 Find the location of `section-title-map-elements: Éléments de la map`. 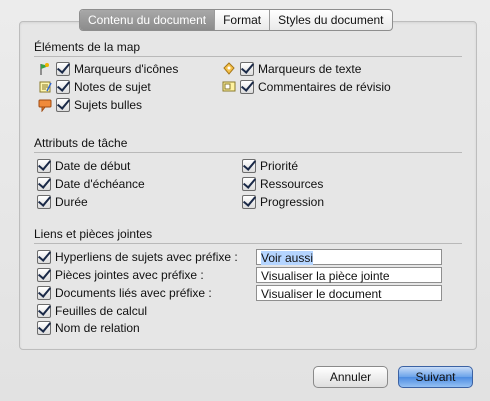

section-title-map-elements: Éléments de la map is located at coordinates (87, 47).